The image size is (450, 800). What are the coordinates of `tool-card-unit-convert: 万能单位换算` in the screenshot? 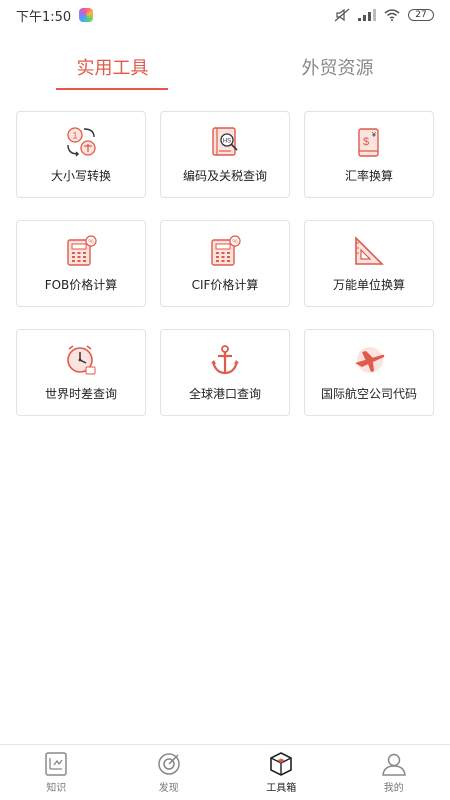 It's located at (369, 263).